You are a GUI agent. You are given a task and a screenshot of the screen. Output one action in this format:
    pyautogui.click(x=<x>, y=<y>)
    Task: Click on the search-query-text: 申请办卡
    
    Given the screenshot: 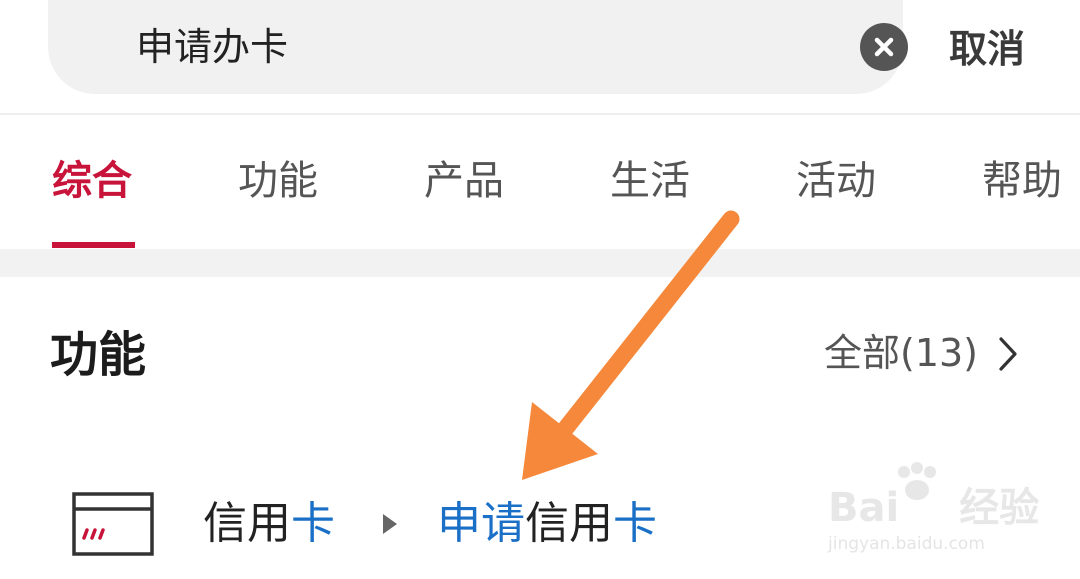 What is the action you would take?
    pyautogui.click(x=212, y=47)
    